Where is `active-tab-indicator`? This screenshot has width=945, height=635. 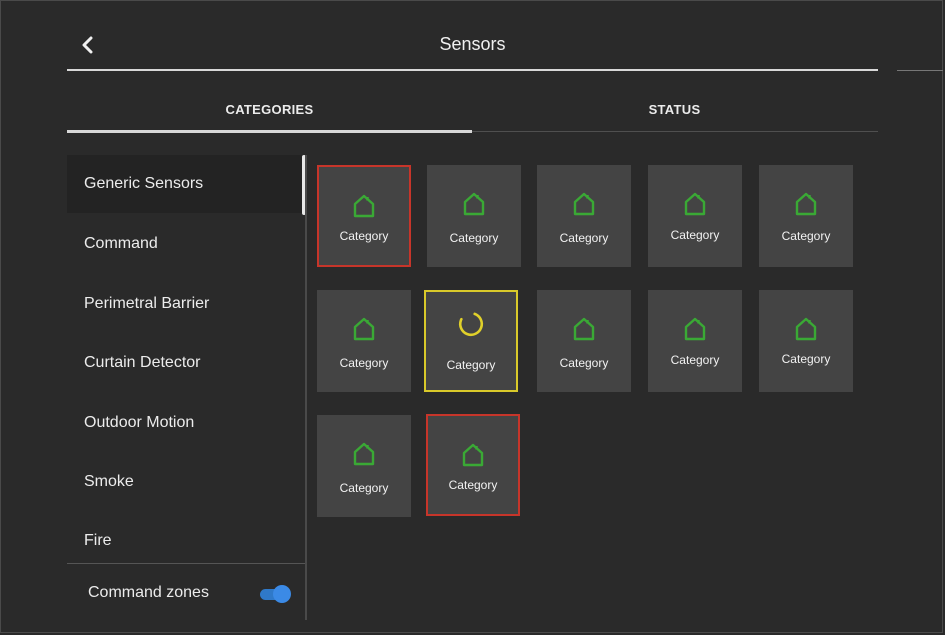 active-tab-indicator is located at coordinates (269, 131).